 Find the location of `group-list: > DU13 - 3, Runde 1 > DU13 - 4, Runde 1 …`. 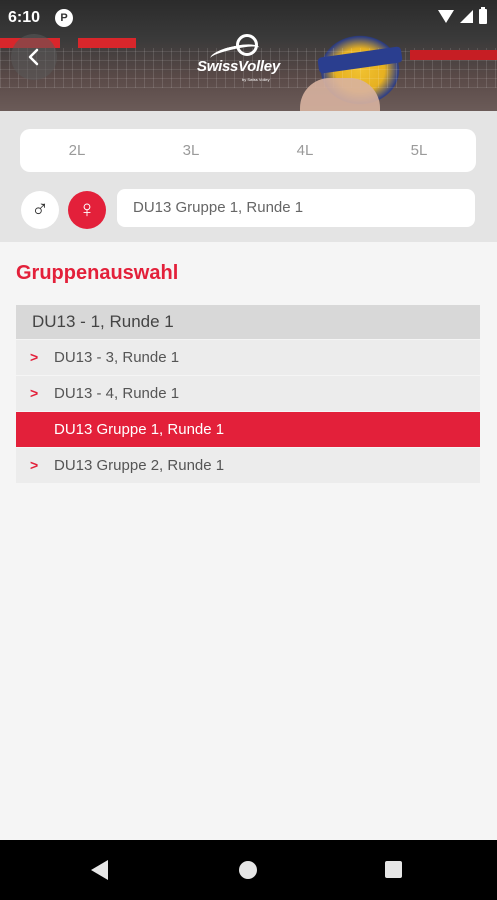

group-list: > DU13 - 3, Runde 1 > DU13 - 4, Runde 1 … is located at coordinates (248, 412).